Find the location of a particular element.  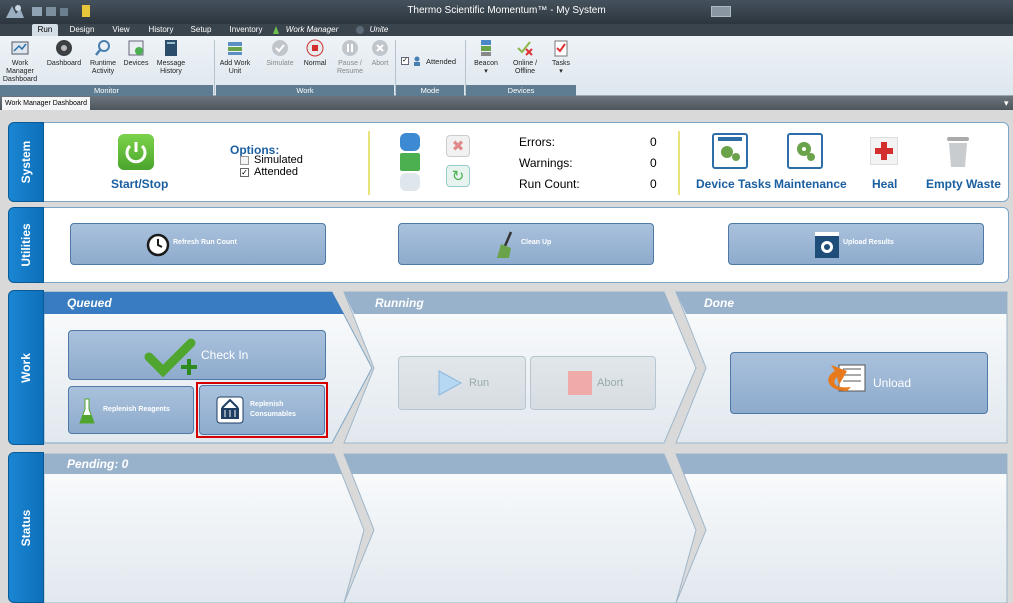

replenish-consumables-label-2: Consumables is located at coordinates (273, 414).